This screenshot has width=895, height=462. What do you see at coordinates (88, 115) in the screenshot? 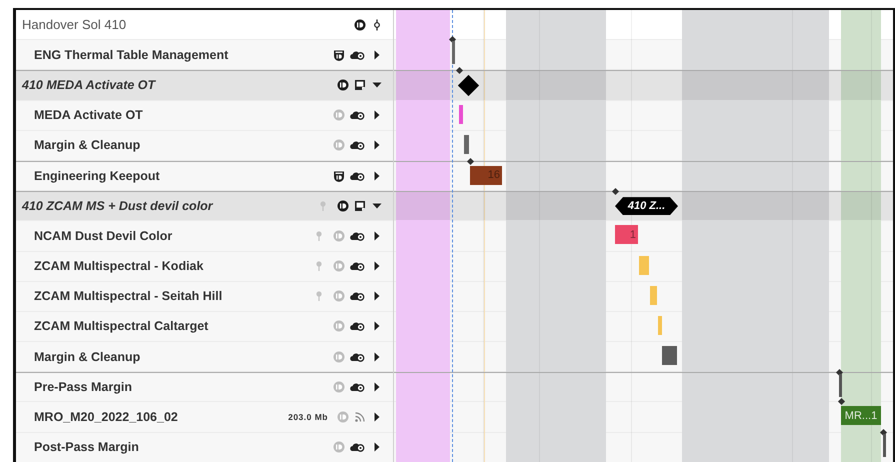
I see `activity-label: MEDA Activate OT` at bounding box center [88, 115].